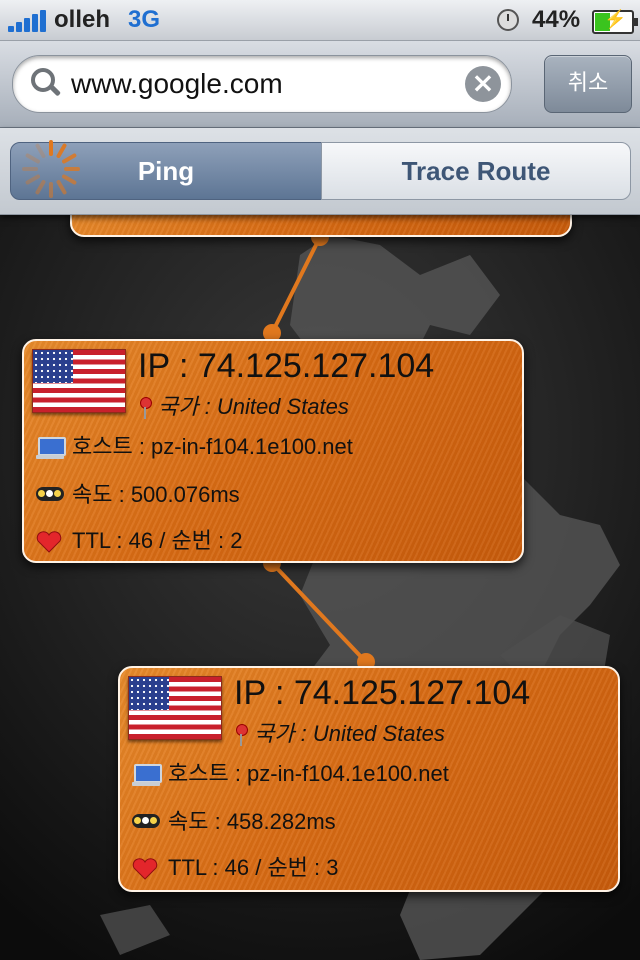 The width and height of the screenshot is (640, 960). What do you see at coordinates (483, 84) in the screenshot?
I see `clear-icon: ×` at bounding box center [483, 84].